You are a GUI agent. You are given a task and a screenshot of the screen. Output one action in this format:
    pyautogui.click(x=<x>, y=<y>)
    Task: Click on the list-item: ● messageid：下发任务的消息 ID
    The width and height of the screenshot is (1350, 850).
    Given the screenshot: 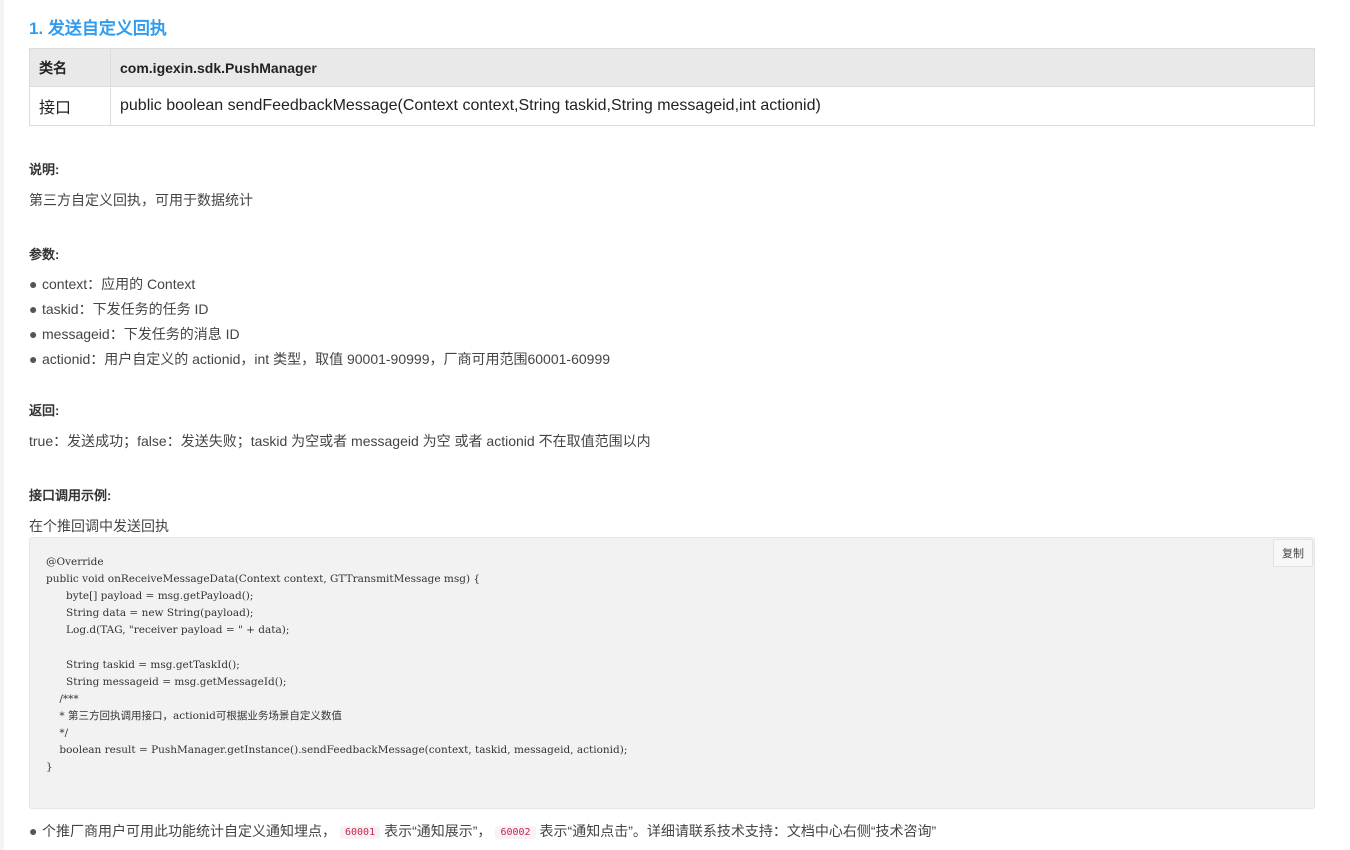 What is the action you would take?
    pyautogui.click(x=319, y=336)
    